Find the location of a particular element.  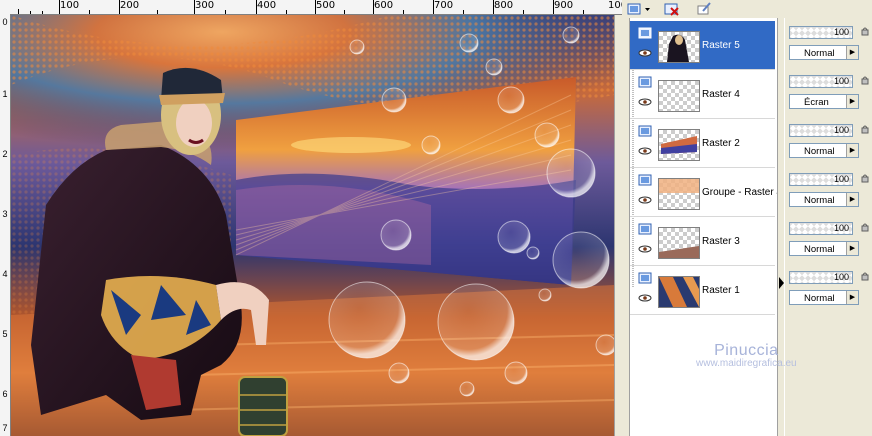

layer-name: Raster 2 is located at coordinates (721, 143).